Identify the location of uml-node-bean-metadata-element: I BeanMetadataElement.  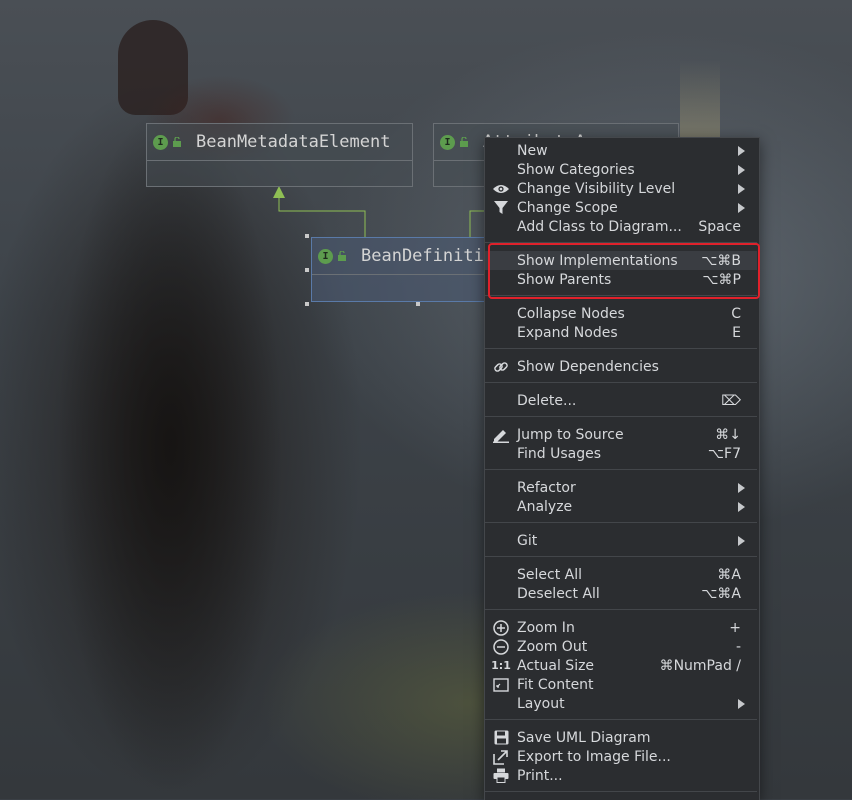
(279, 155).